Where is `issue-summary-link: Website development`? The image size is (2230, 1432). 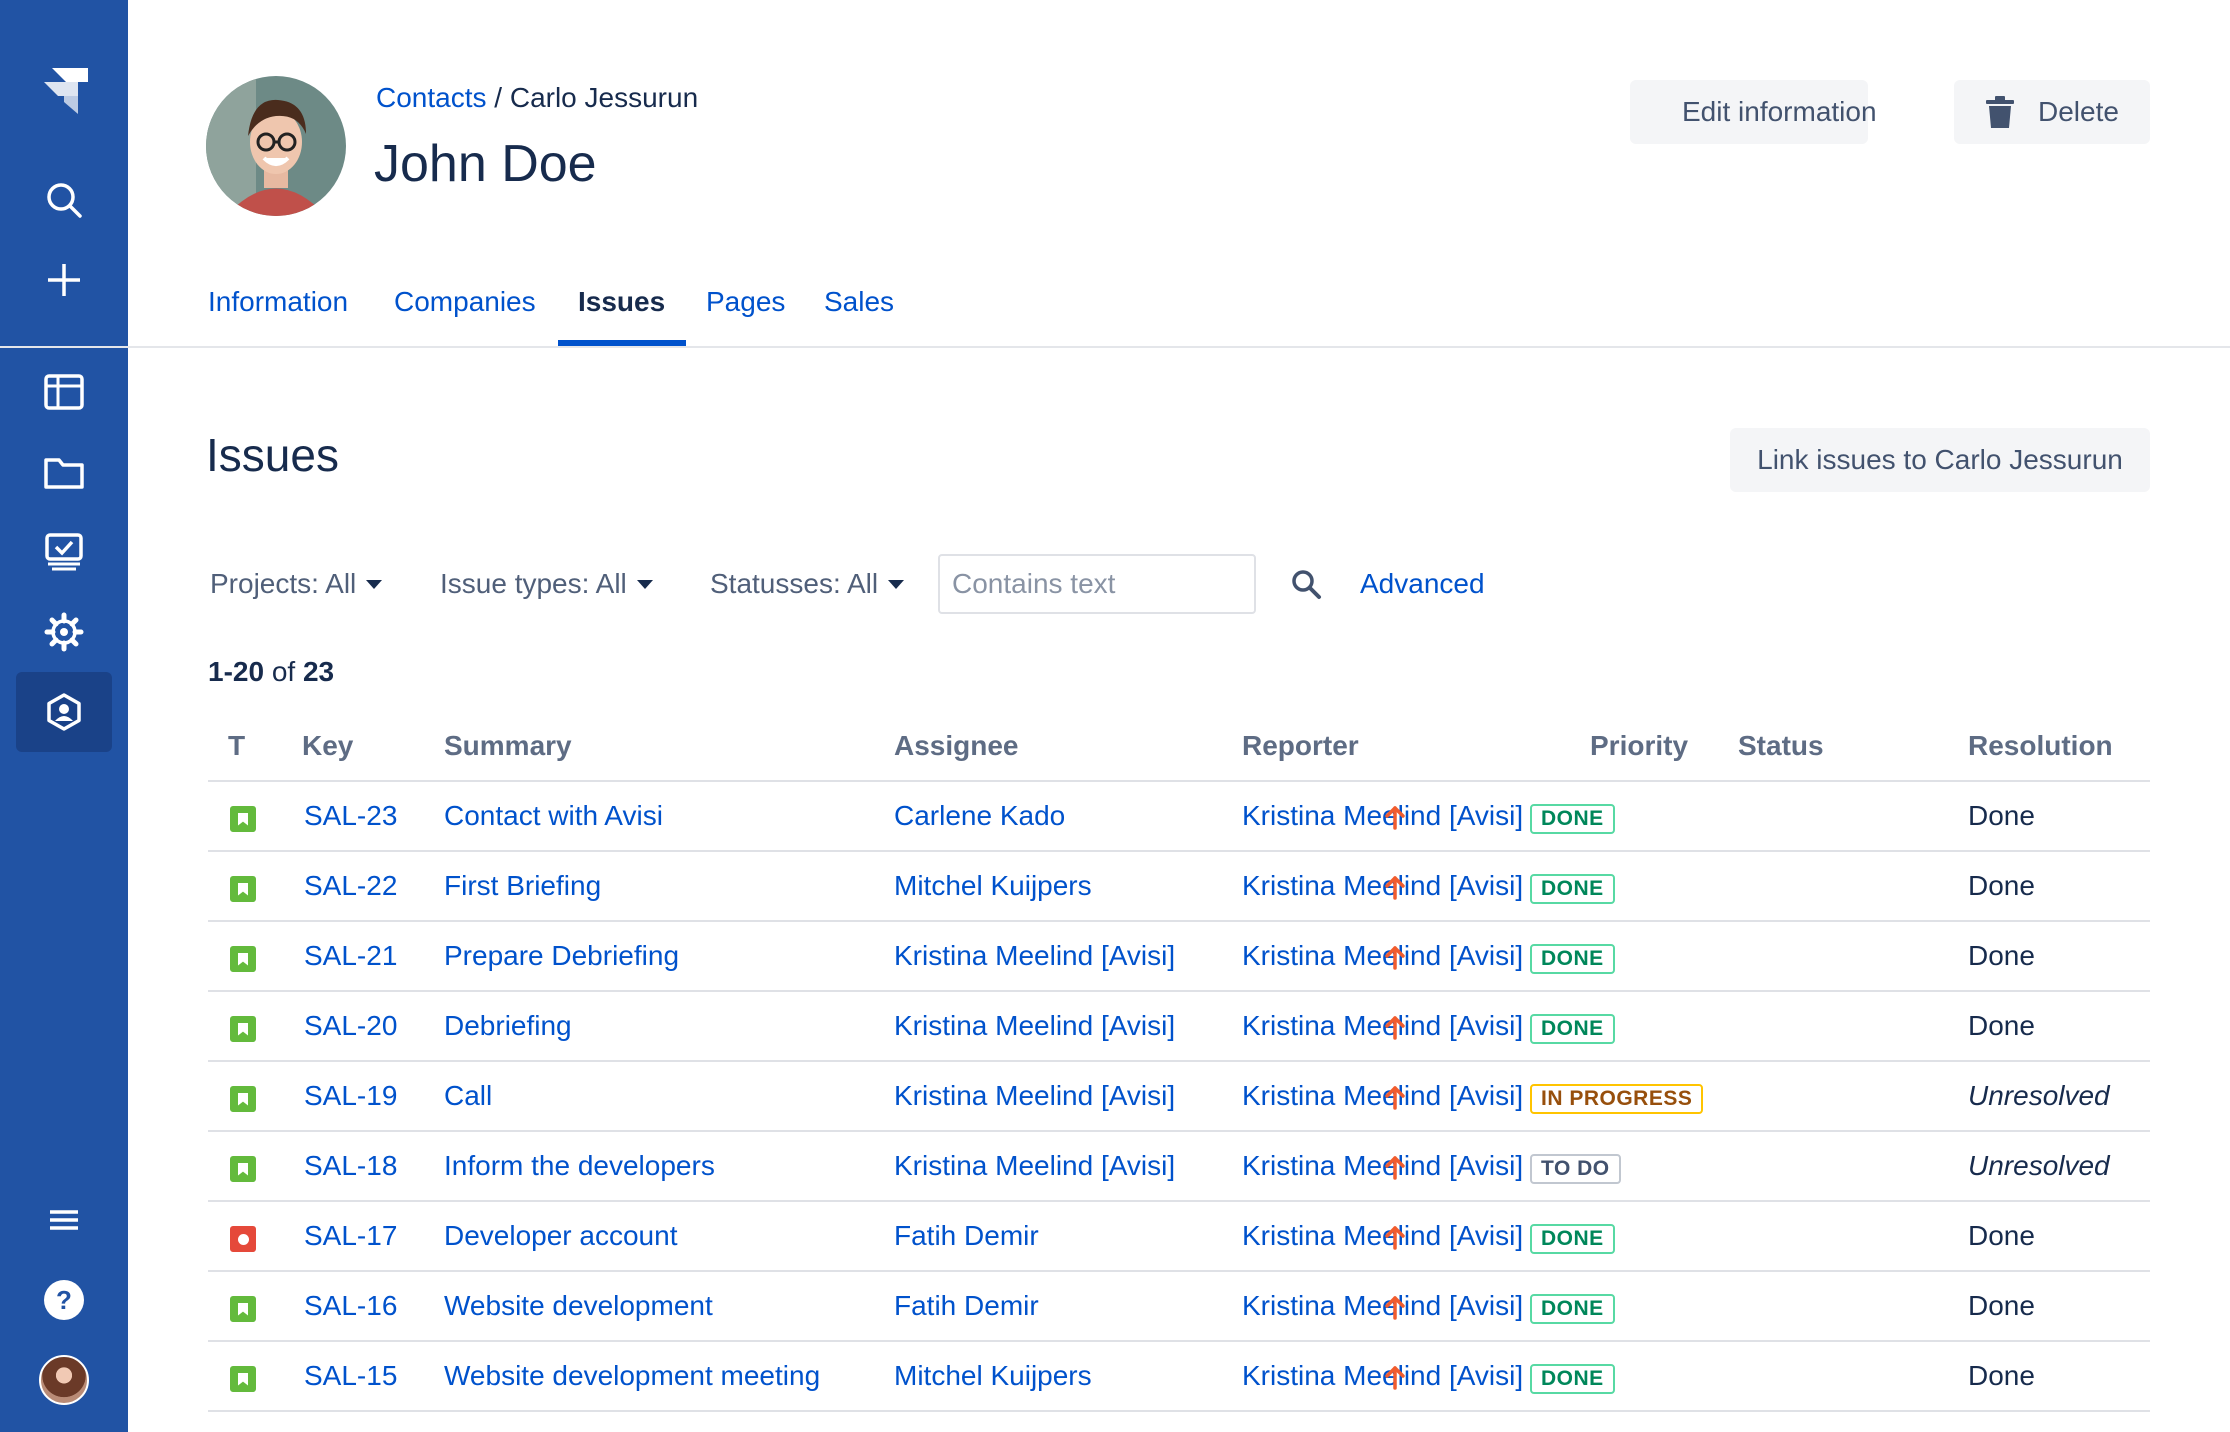 issue-summary-link: Website development is located at coordinates (578, 1306).